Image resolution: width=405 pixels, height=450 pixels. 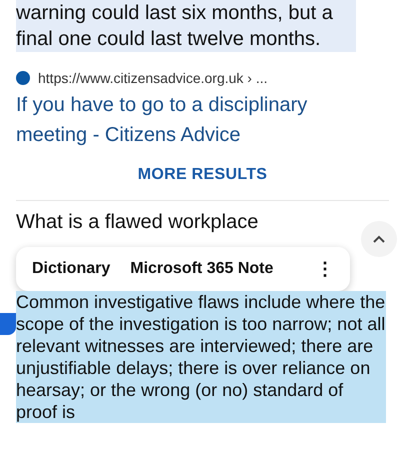 I want to click on menu-item: Microsoft 365 Note, so click(x=202, y=269).